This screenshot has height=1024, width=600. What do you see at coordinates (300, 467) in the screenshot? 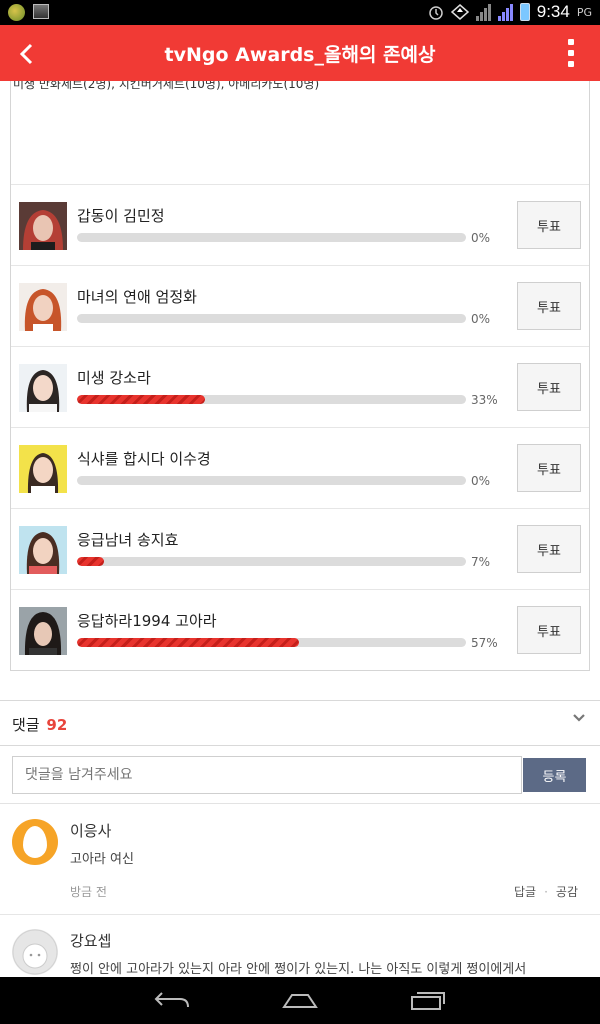
I see `candidate-row: 식샤를 합시다 이수경 0% 투표` at bounding box center [300, 467].